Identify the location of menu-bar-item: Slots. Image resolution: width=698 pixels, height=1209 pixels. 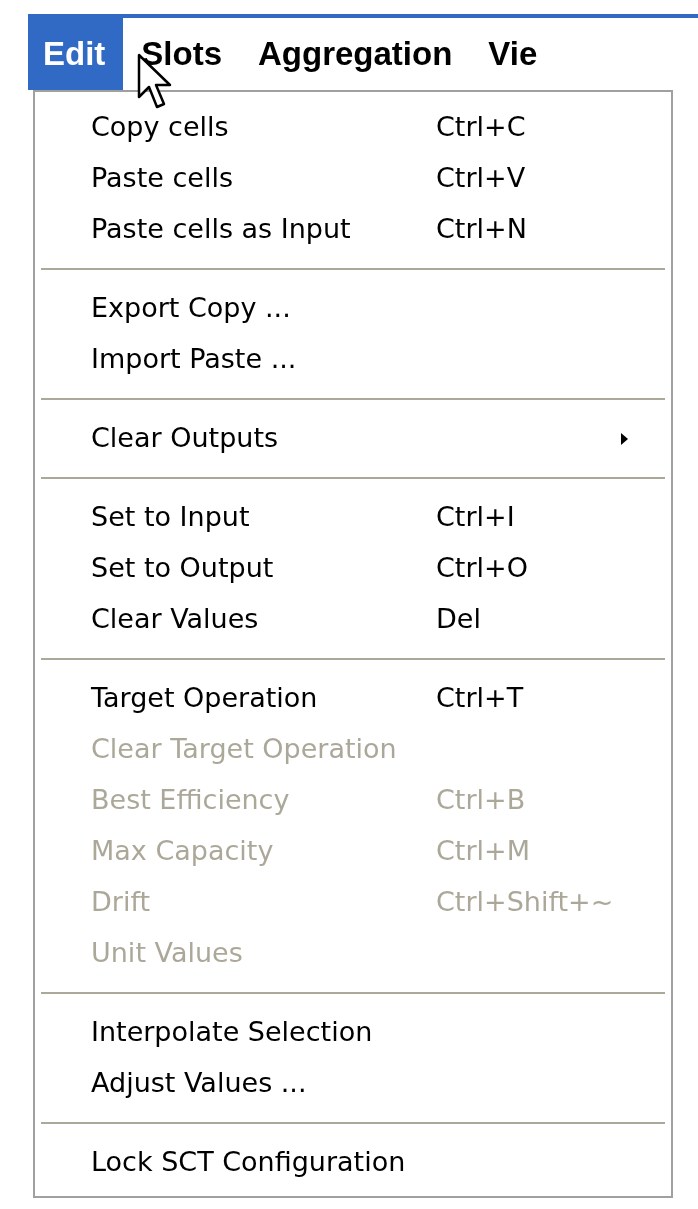
(181, 54).